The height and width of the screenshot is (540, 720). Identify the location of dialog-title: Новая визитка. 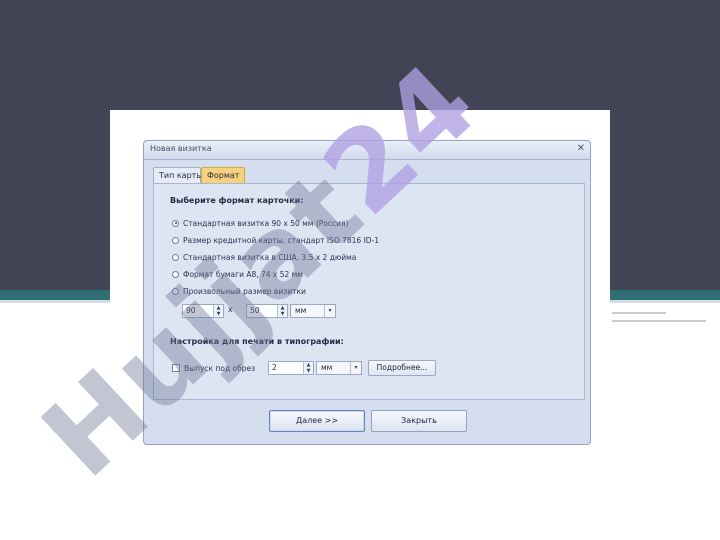
(181, 148).